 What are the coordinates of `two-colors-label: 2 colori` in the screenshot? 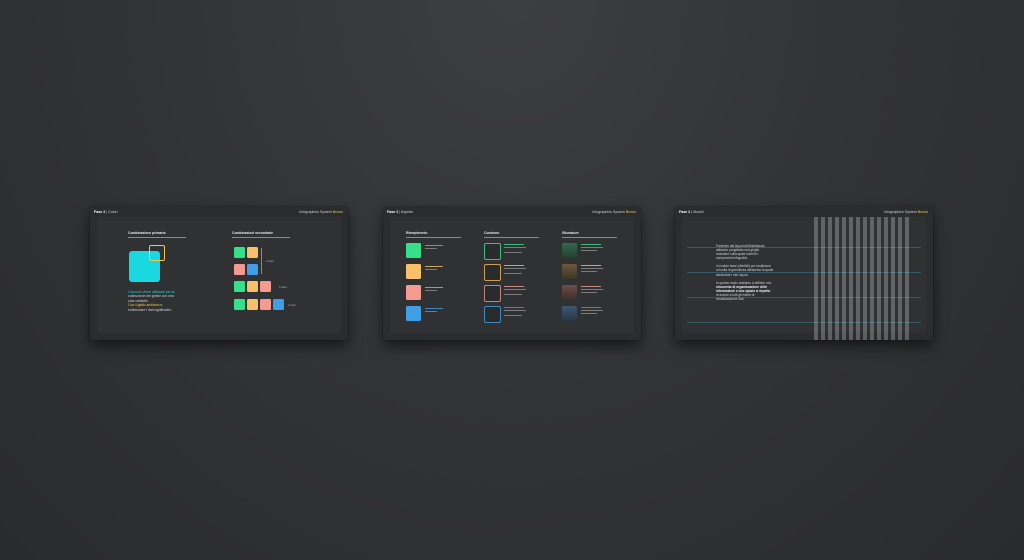 It's located at (270, 261).